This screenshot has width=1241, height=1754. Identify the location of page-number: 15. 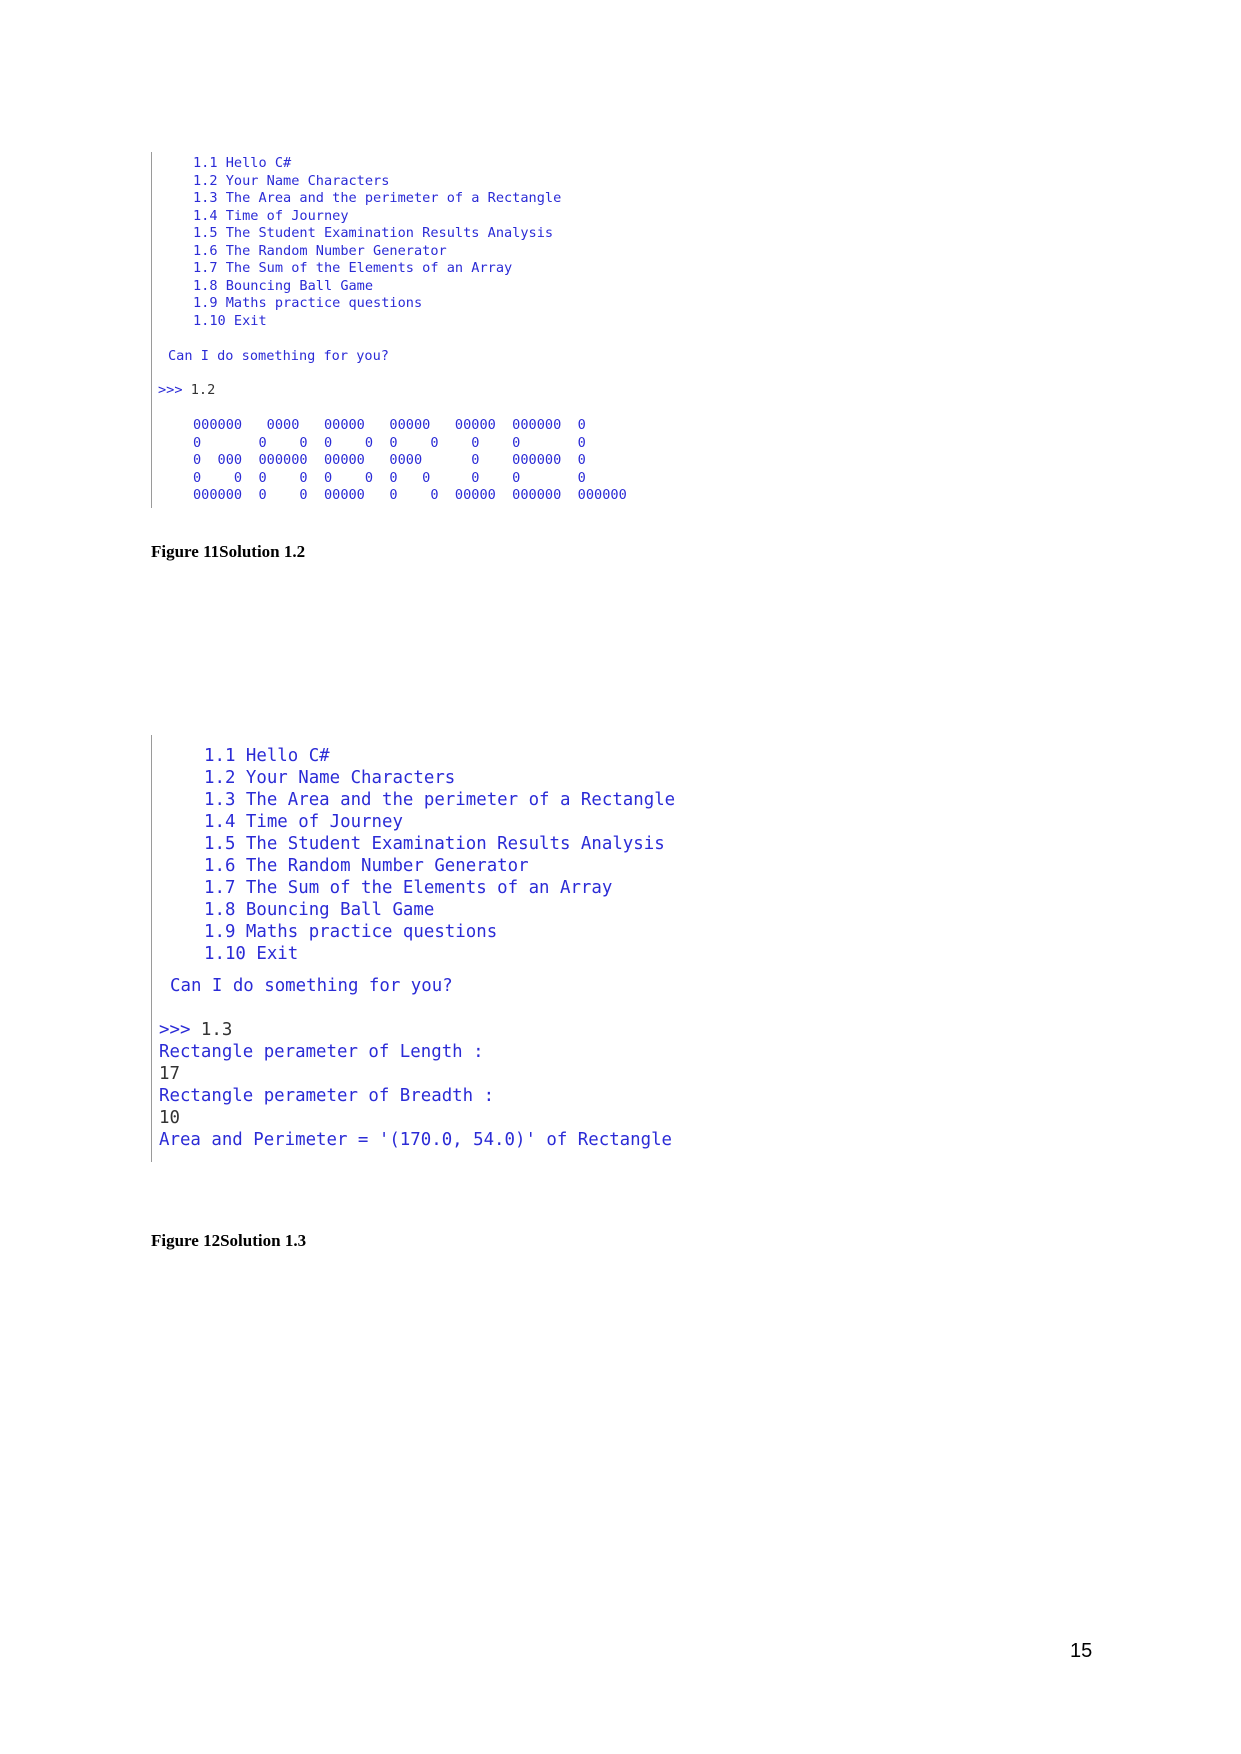
(1081, 1651).